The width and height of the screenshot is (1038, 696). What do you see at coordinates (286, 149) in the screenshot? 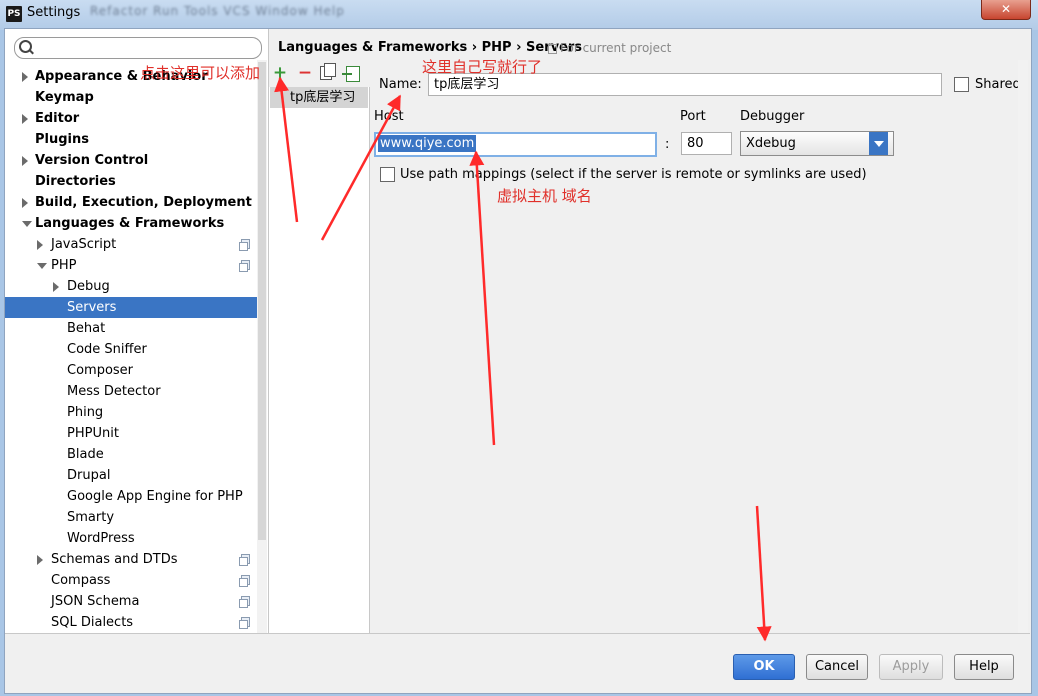
I see `add-annotation-arrow` at bounding box center [286, 149].